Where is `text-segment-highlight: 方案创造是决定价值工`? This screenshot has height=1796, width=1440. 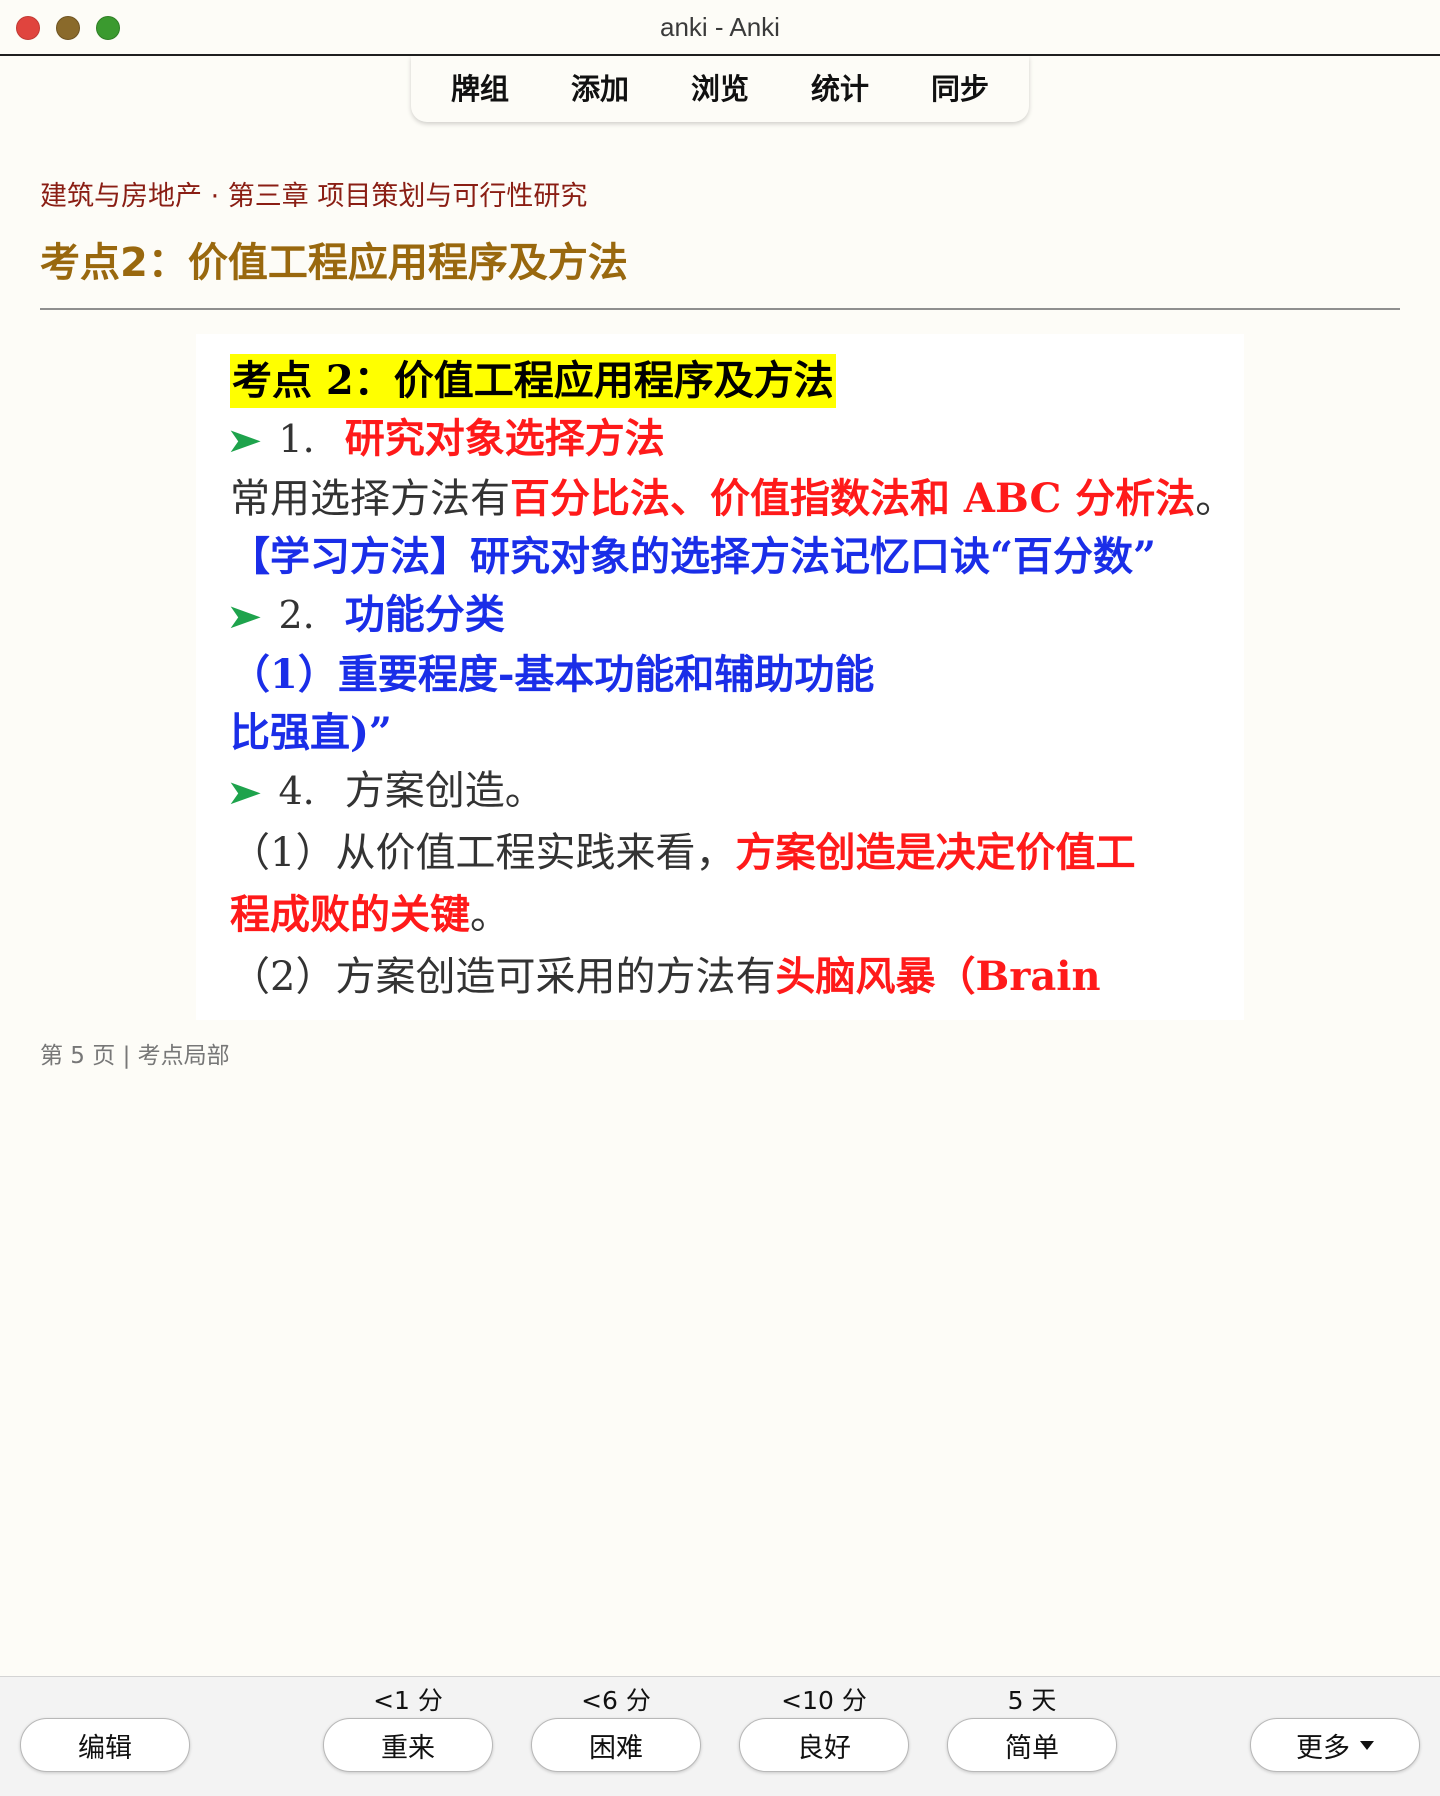 text-segment-highlight: 方案创造是决定价值工 is located at coordinates (935, 852).